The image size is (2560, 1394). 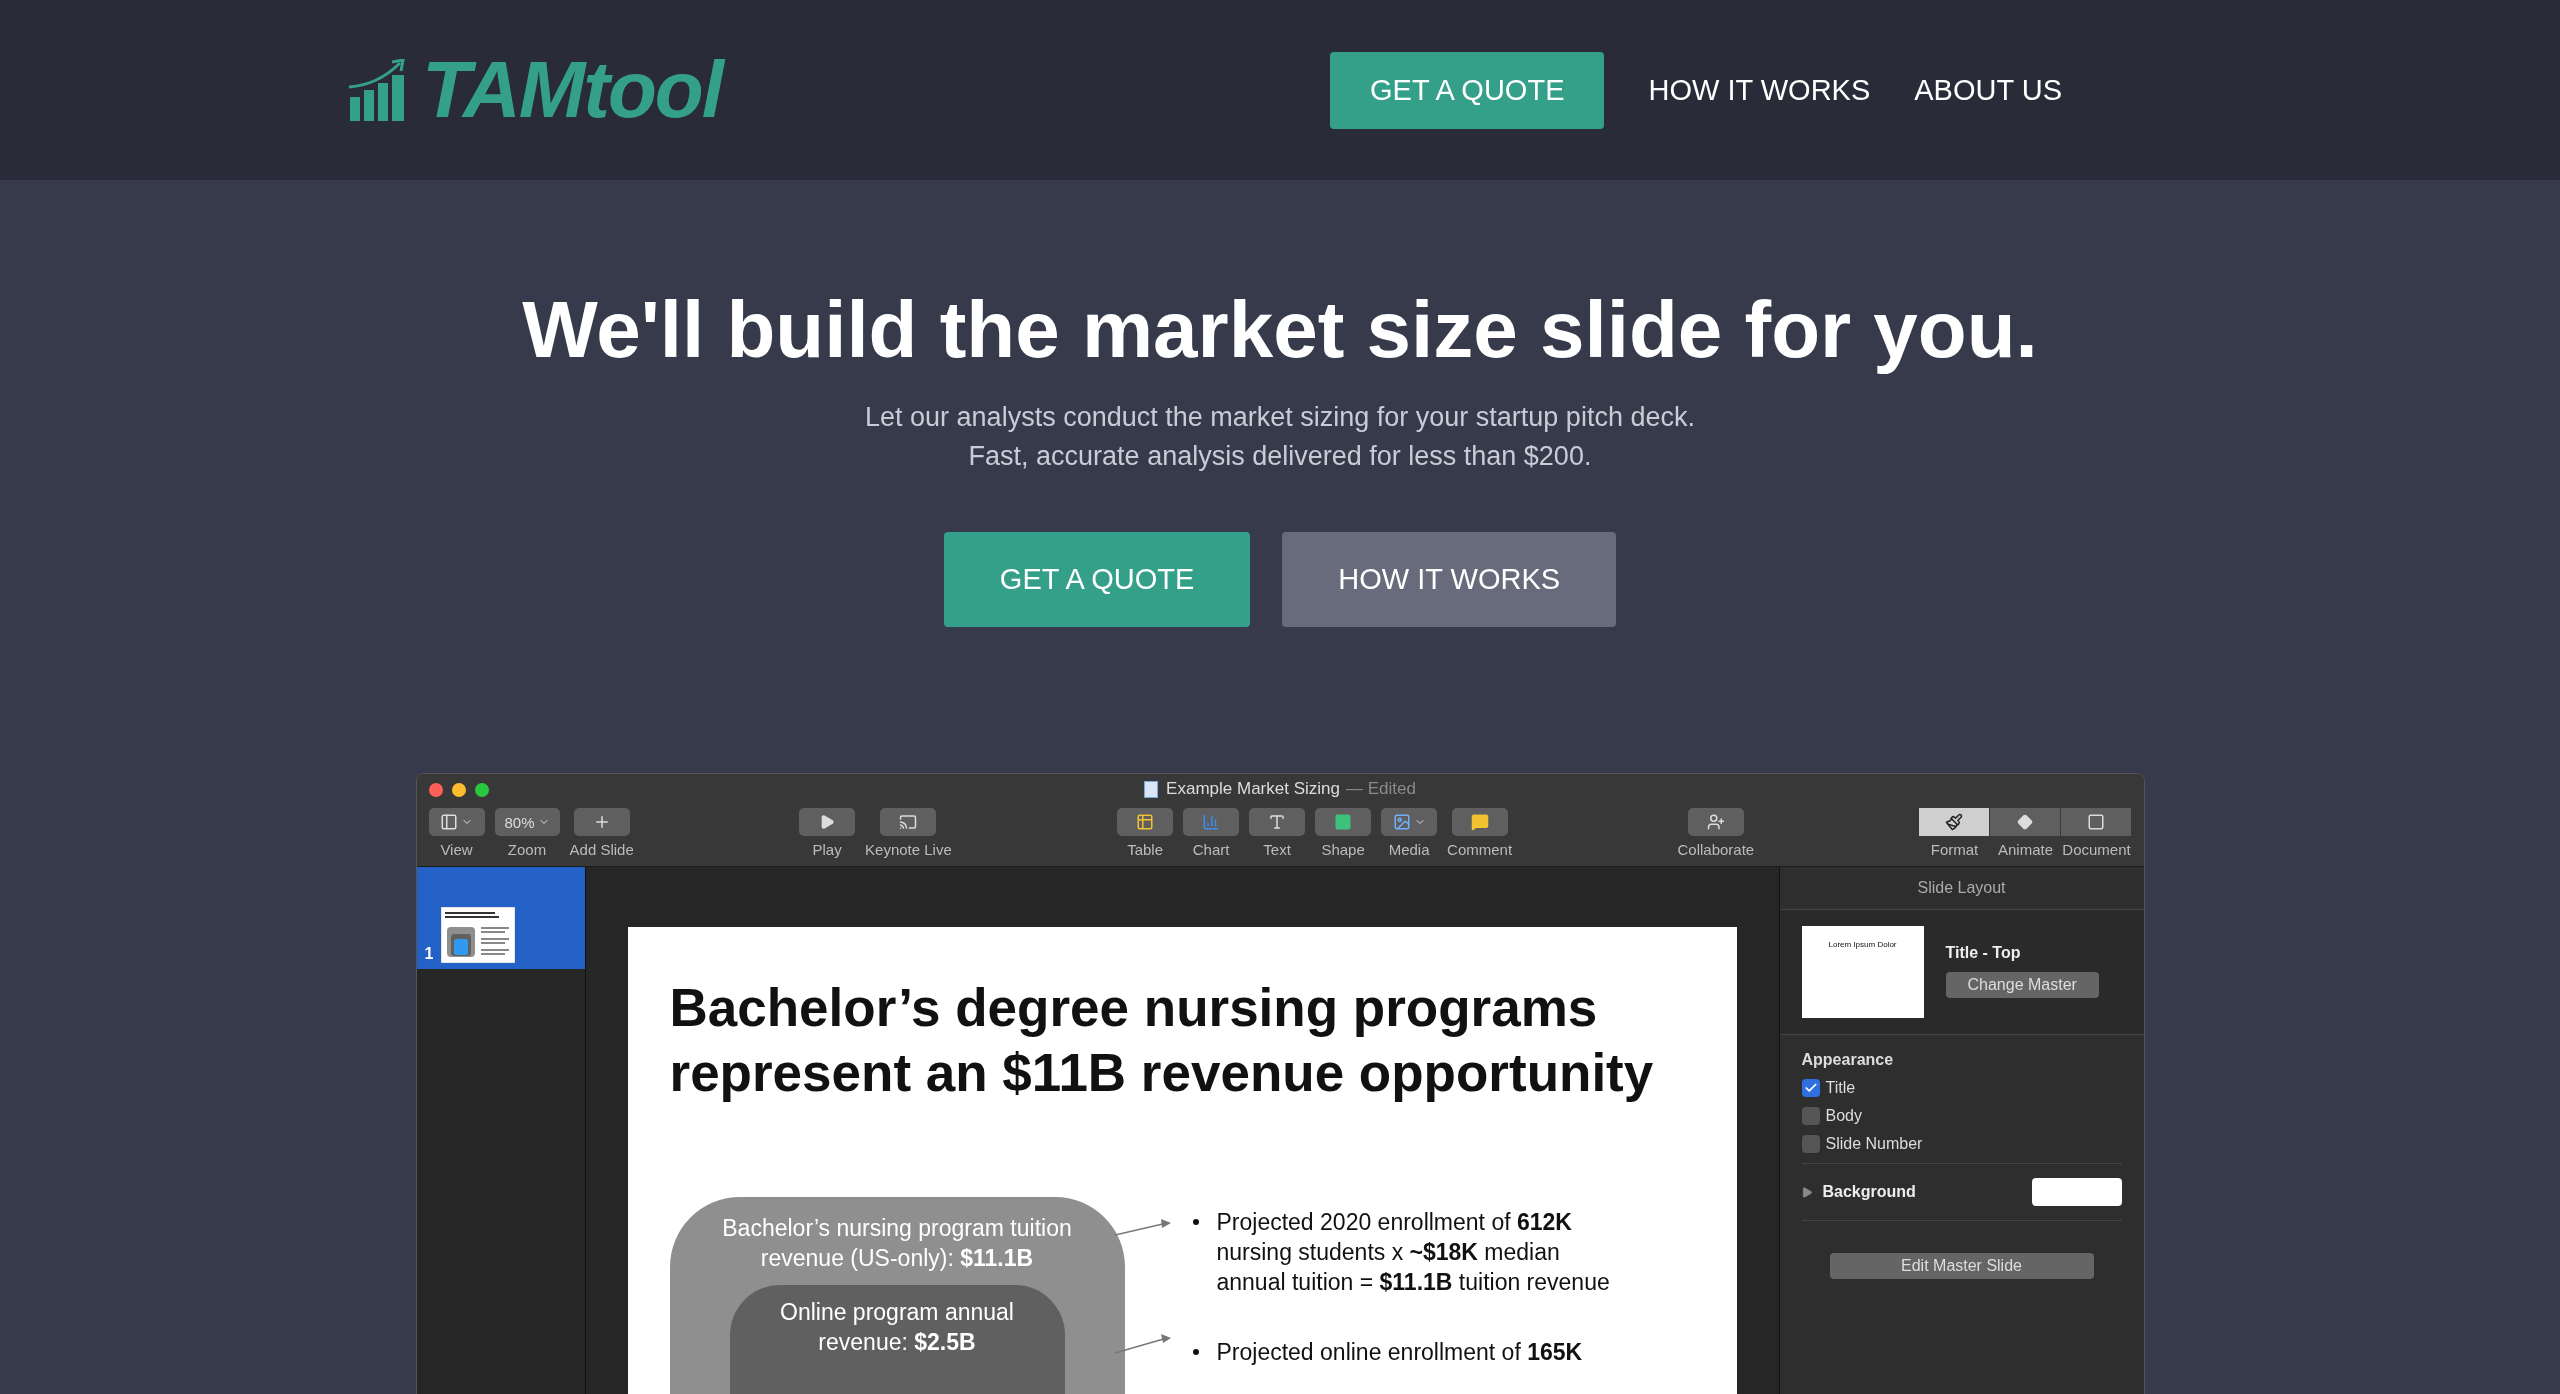 I want to click on bar-chart-icon, so click(x=1211, y=822).